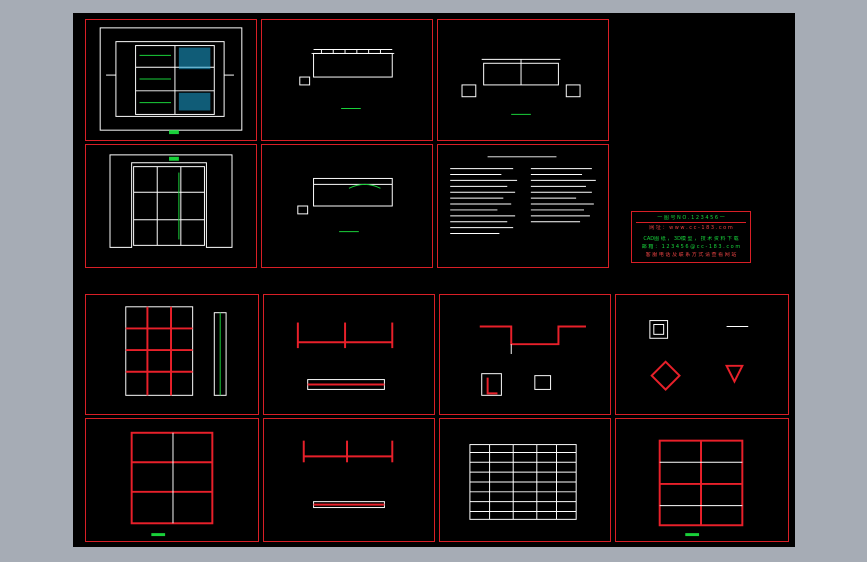 This screenshot has height=562, width=867. I want to click on sheet-design-notes, so click(523, 206).